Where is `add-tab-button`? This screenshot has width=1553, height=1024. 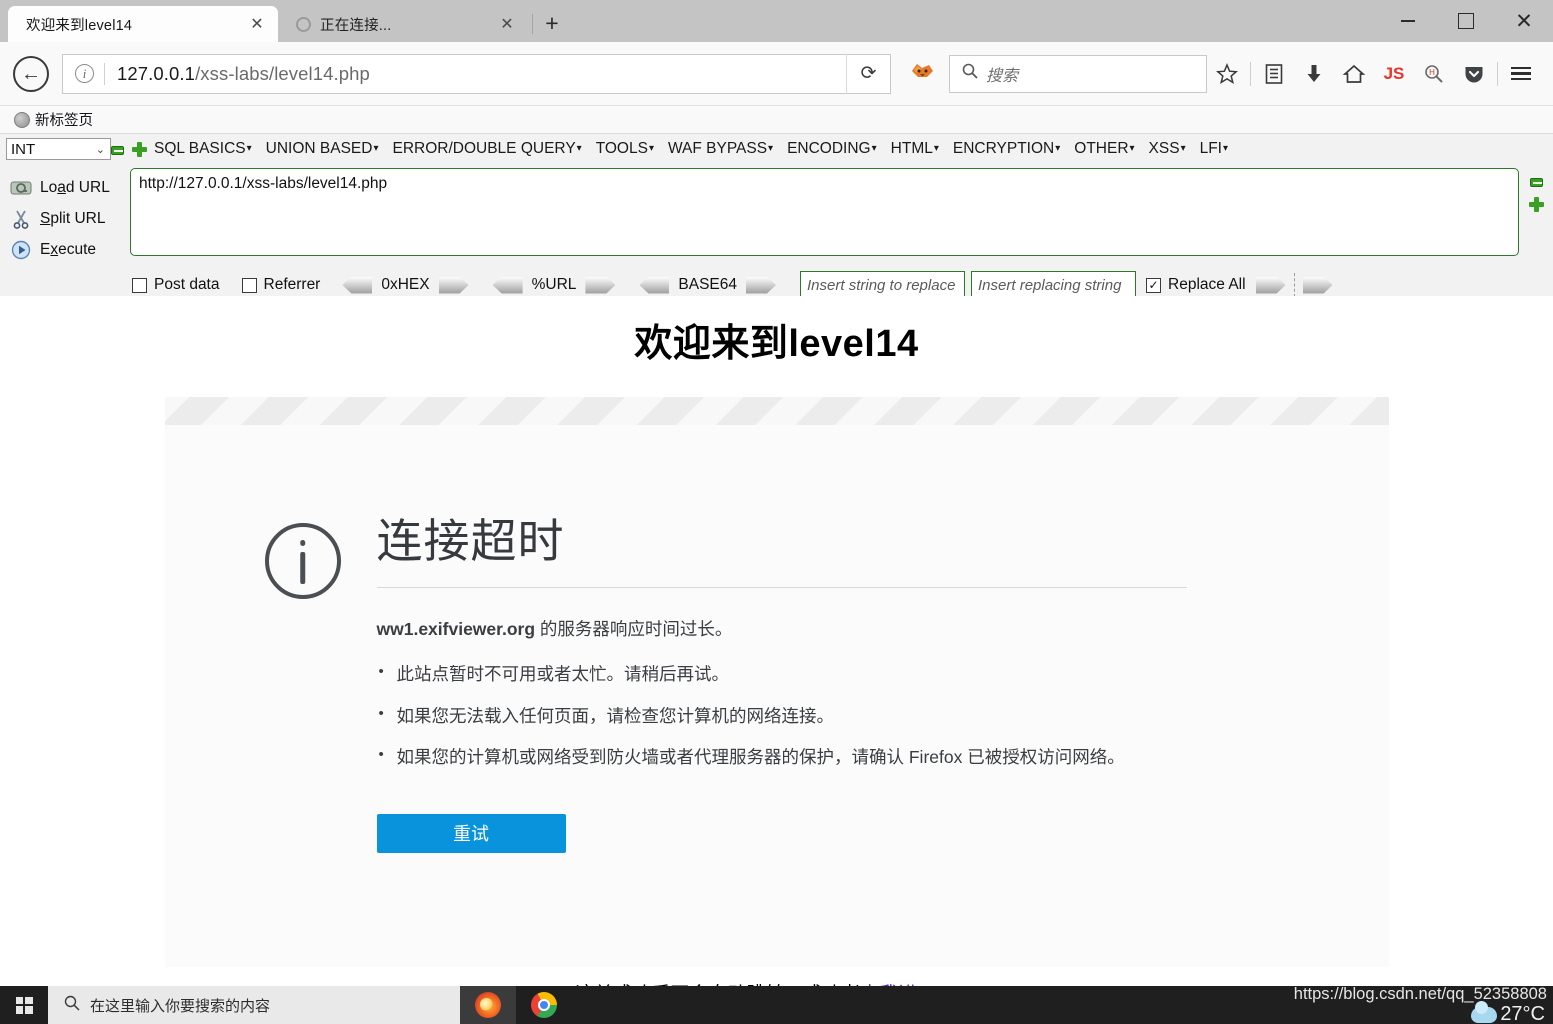
add-tab-button is located at coordinates (139, 149).